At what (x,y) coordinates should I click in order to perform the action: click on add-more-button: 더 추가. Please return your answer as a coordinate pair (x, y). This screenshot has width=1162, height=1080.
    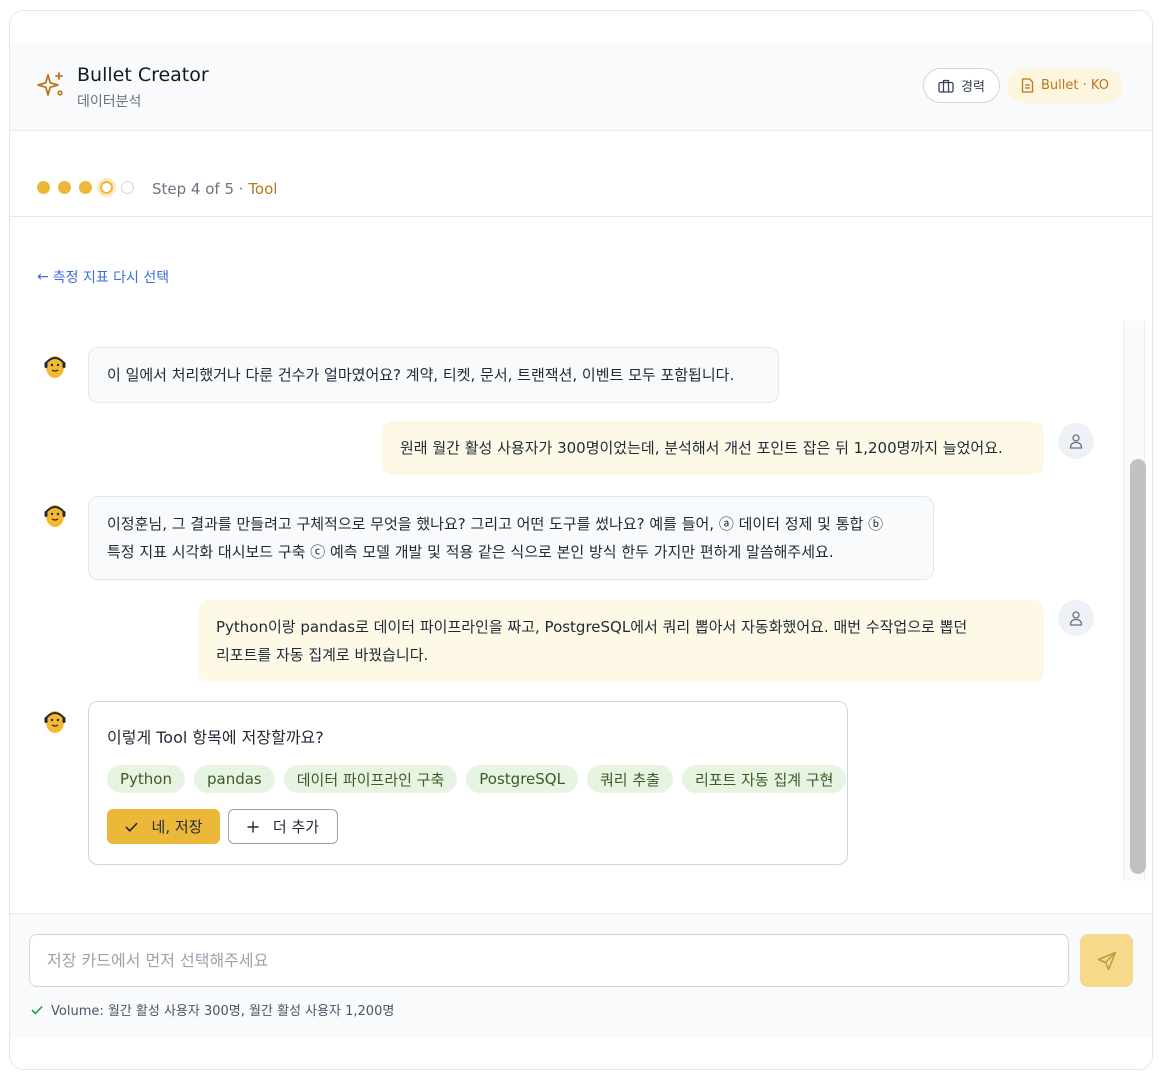
    Looking at the image, I should click on (283, 826).